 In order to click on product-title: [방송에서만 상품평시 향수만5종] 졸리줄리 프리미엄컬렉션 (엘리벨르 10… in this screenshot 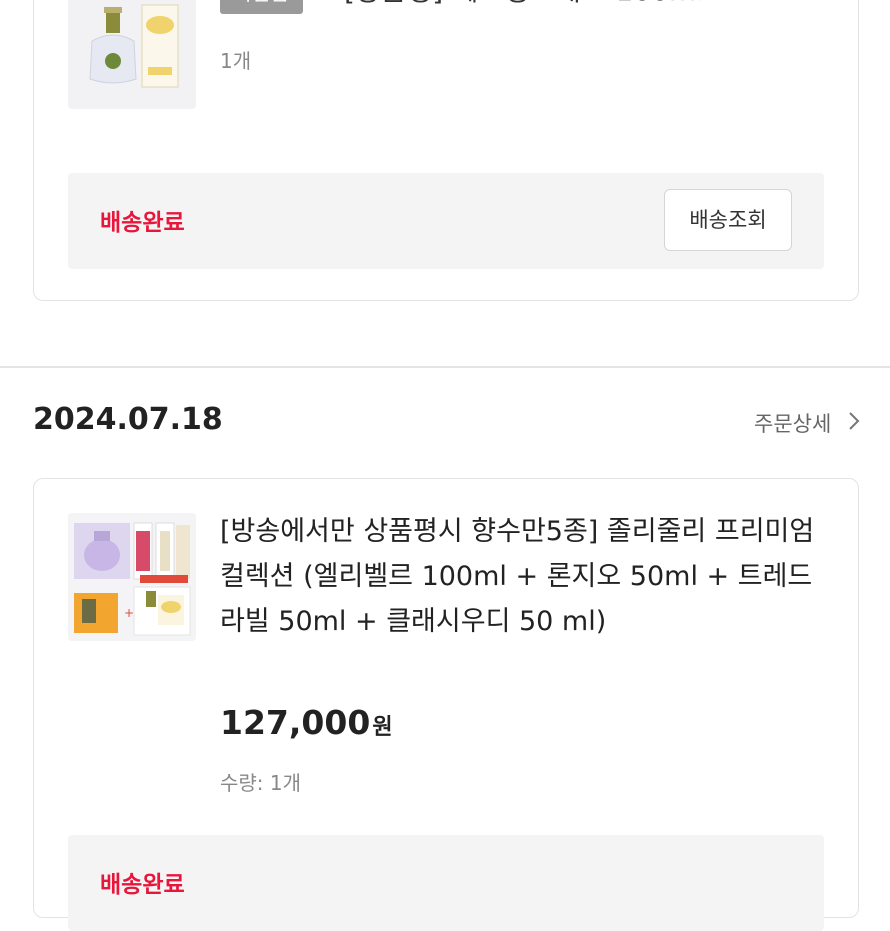, I will do `click(520, 576)`.